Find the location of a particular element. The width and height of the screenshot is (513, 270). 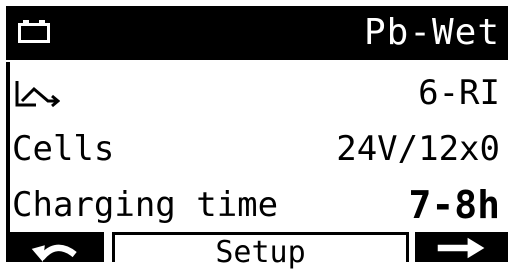

cells-label: Cells is located at coordinates (63, 149).